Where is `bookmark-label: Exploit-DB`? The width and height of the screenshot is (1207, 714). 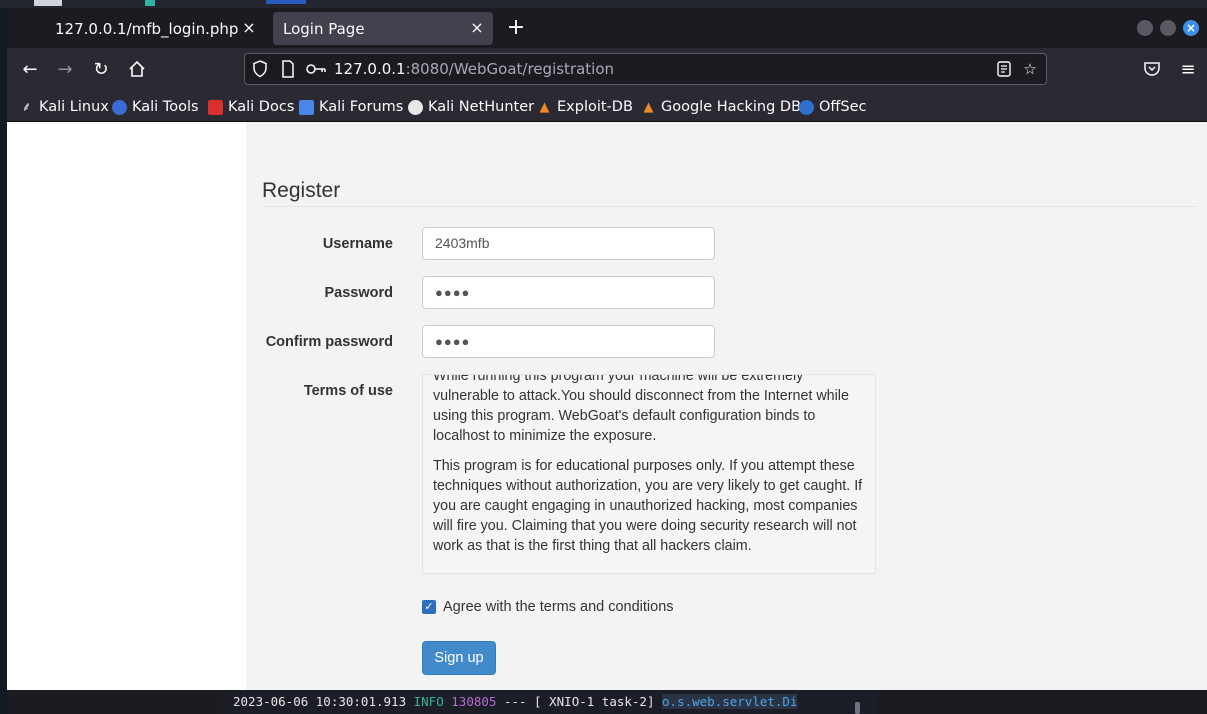
bookmark-label: Exploit-DB is located at coordinates (595, 107).